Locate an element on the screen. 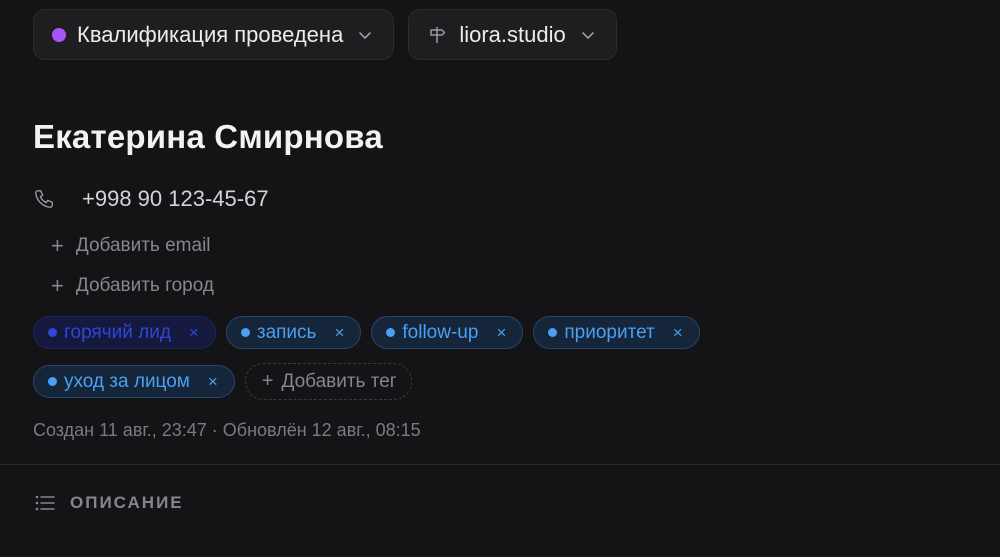 This screenshot has width=1000, height=557. add-email-label: Добавить email is located at coordinates (143, 245).